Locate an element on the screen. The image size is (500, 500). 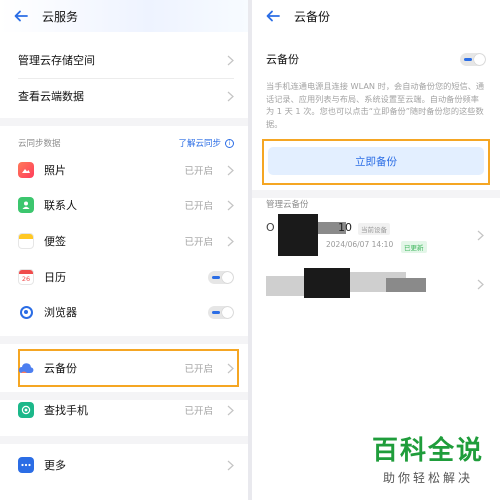
toggle-label: 云备份 is located at coordinates (282, 59).